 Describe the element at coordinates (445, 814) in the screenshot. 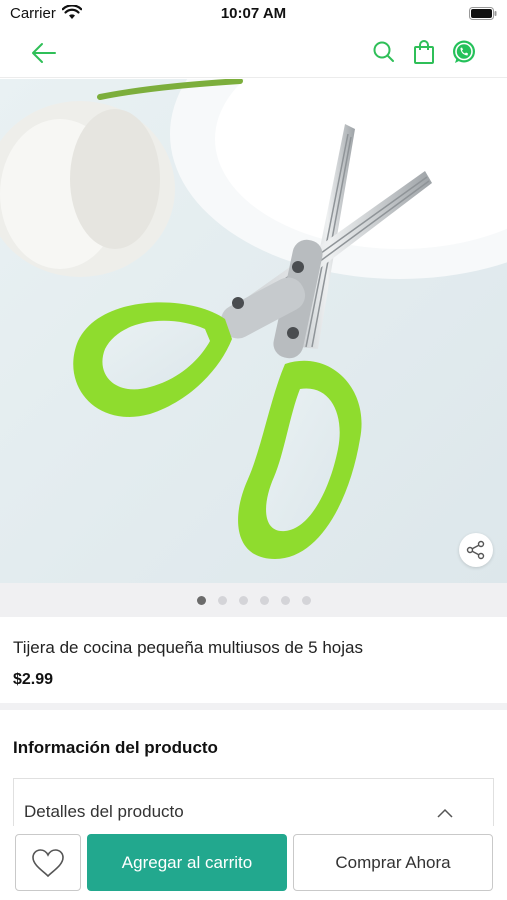

I see `chevron-up-icon` at that location.